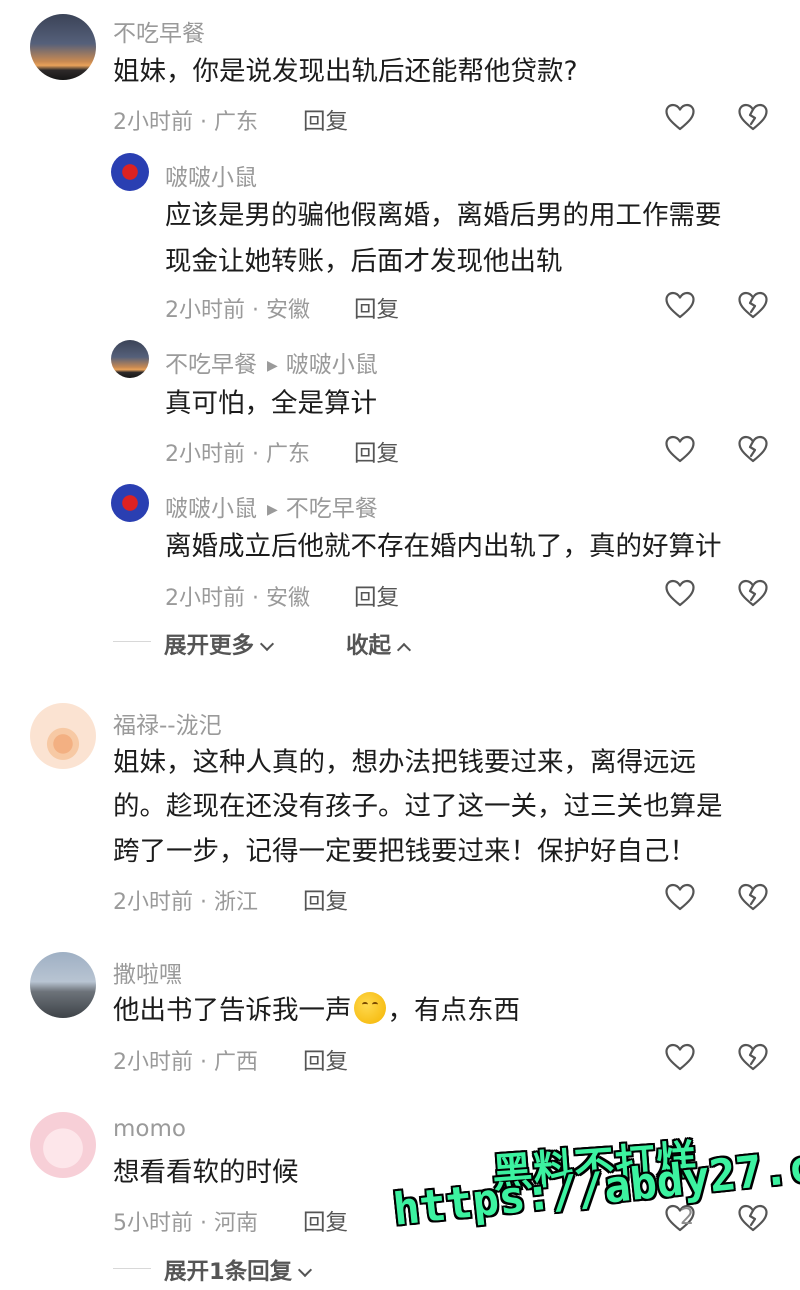 The height and width of the screenshot is (1290, 800). I want to click on reply-target: 啵啵小鼠, so click(332, 365).